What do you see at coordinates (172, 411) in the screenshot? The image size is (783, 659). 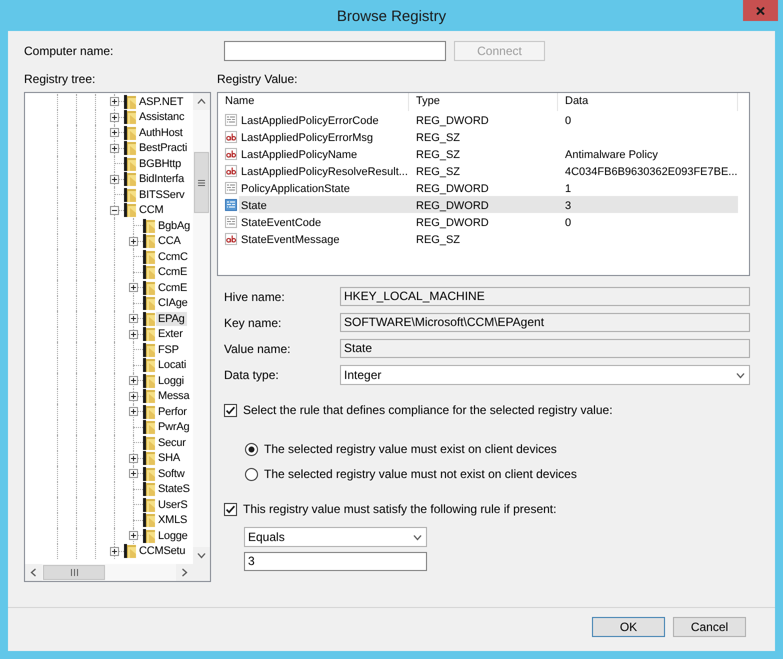 I see `tree-item: Perfor` at bounding box center [172, 411].